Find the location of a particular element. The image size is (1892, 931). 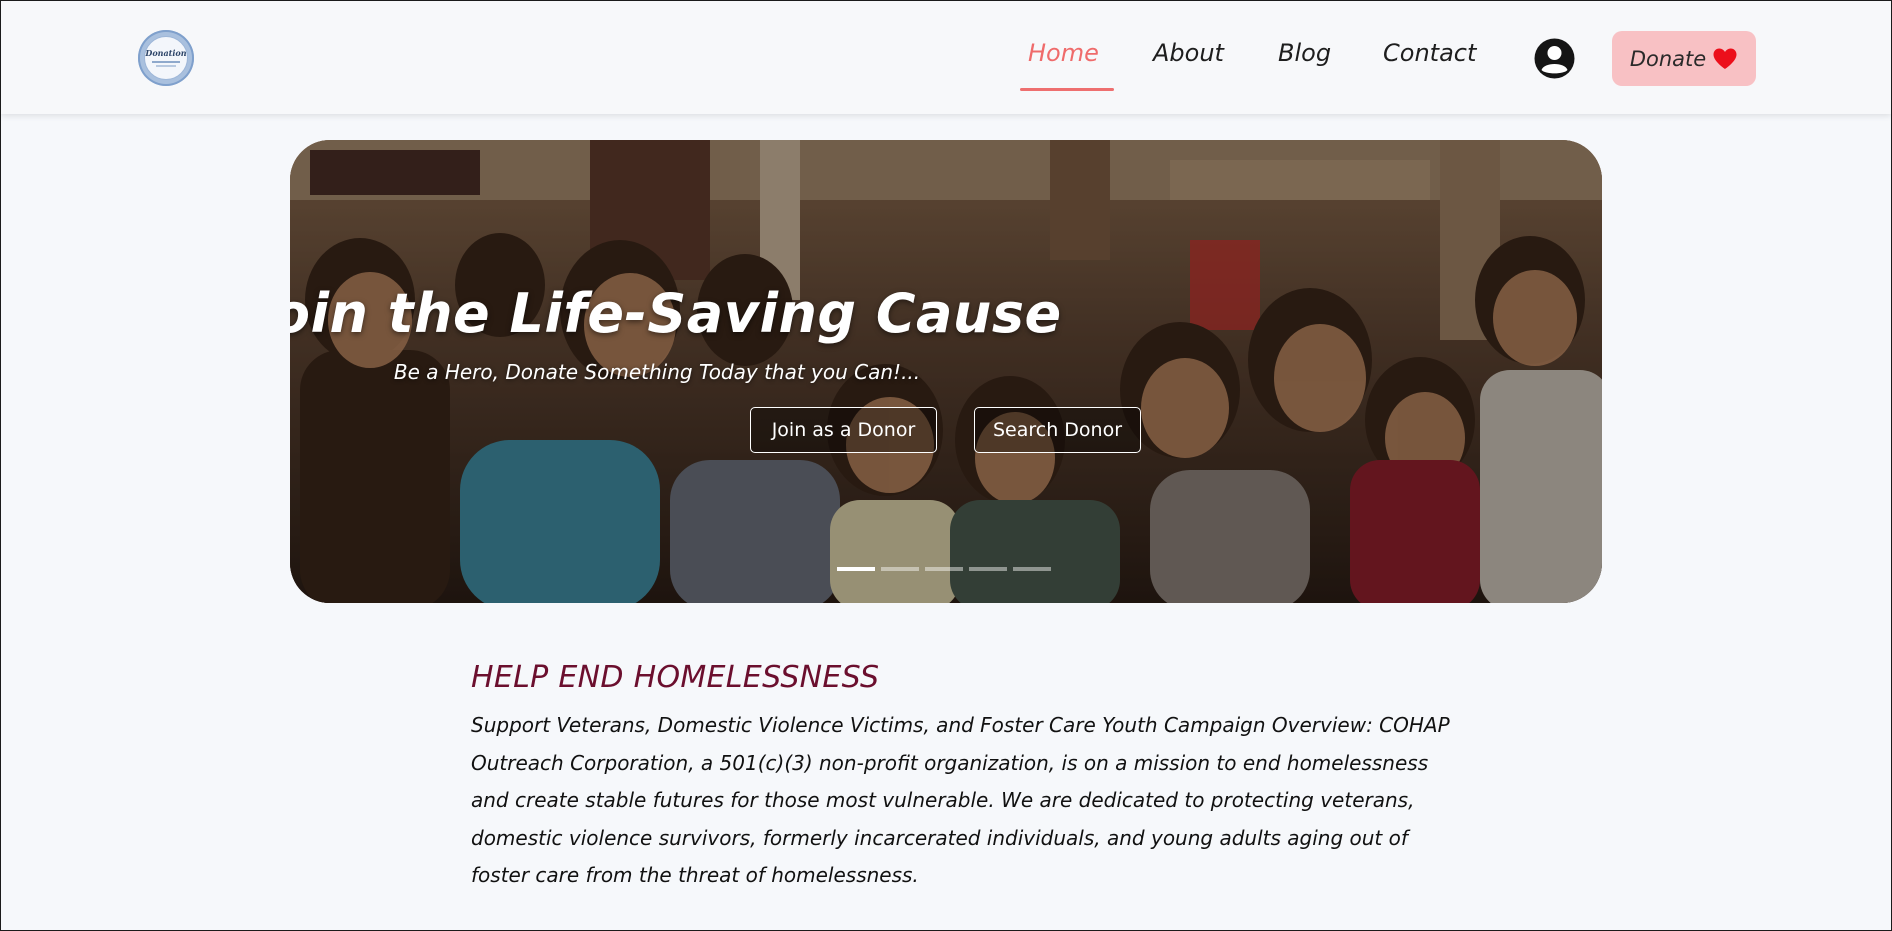

section-title: HELP END HOMELESSNESS is located at coordinates (675, 677).